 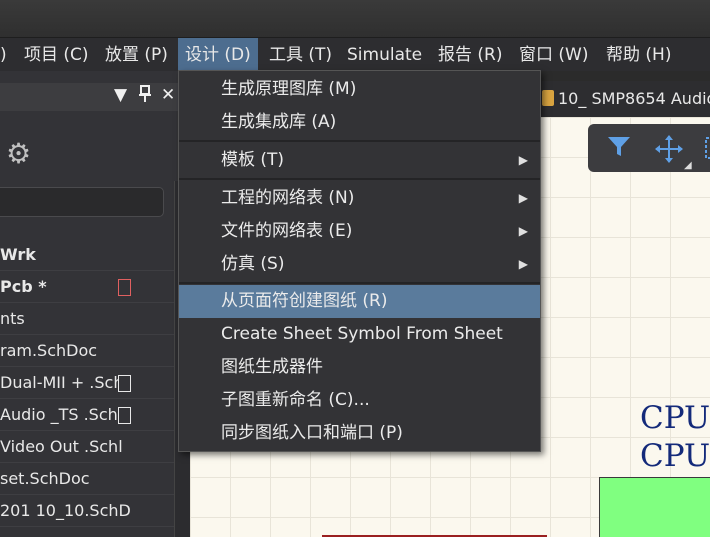 I want to click on menu-simulate: Simulate, so click(x=384, y=54).